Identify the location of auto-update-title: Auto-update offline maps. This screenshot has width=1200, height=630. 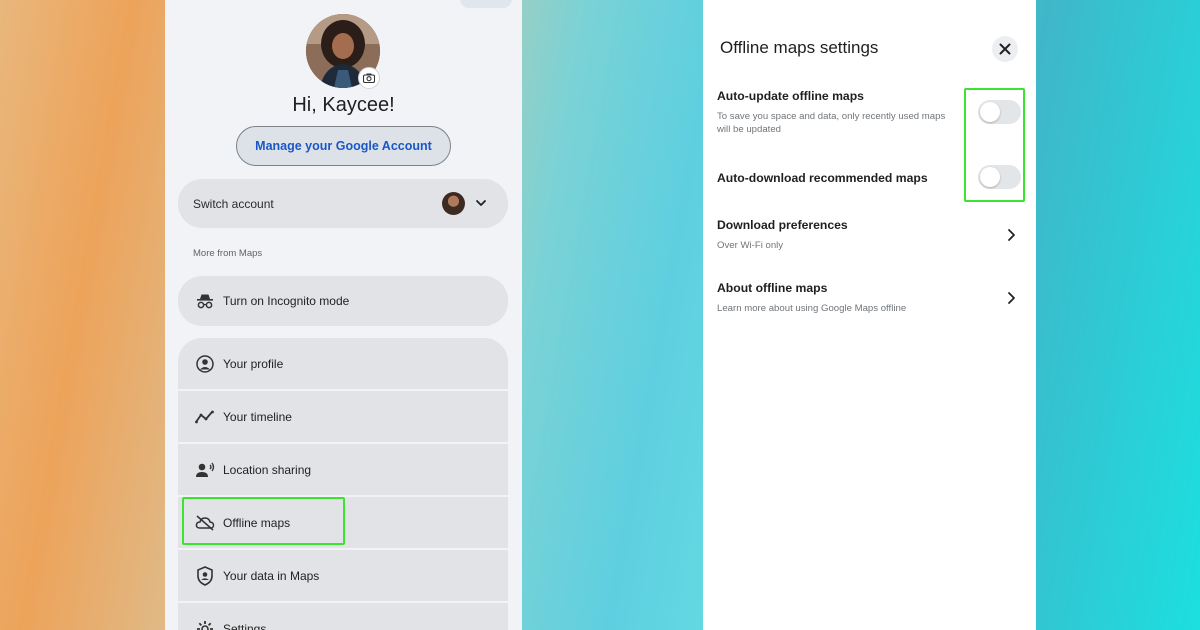
(790, 96).